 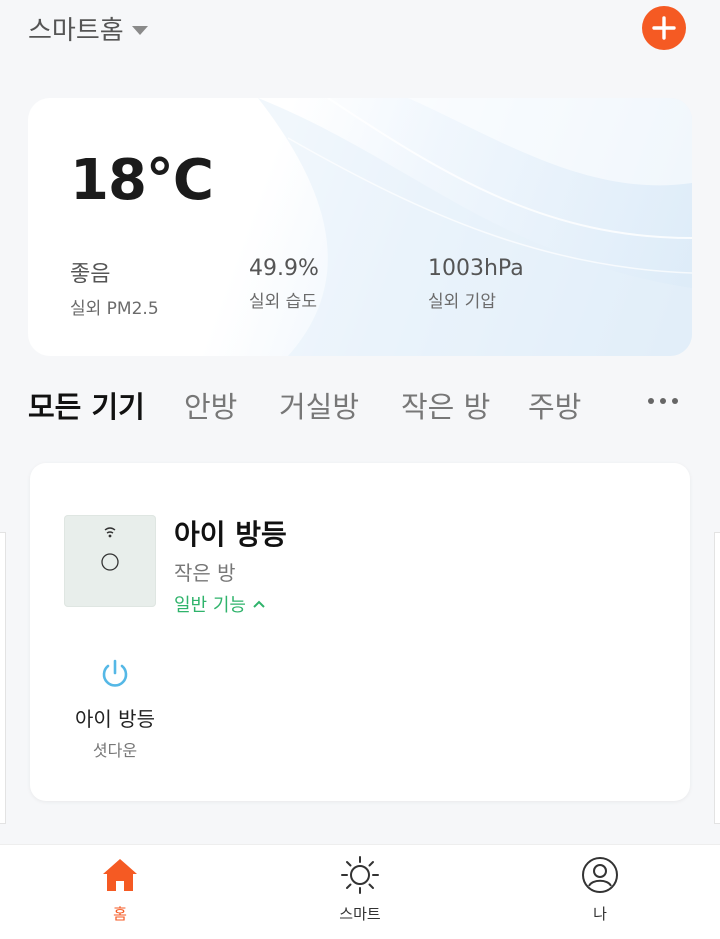 What do you see at coordinates (114, 287) in the screenshot?
I see `stat-pm25: 좋음 실외 PM2.5` at bounding box center [114, 287].